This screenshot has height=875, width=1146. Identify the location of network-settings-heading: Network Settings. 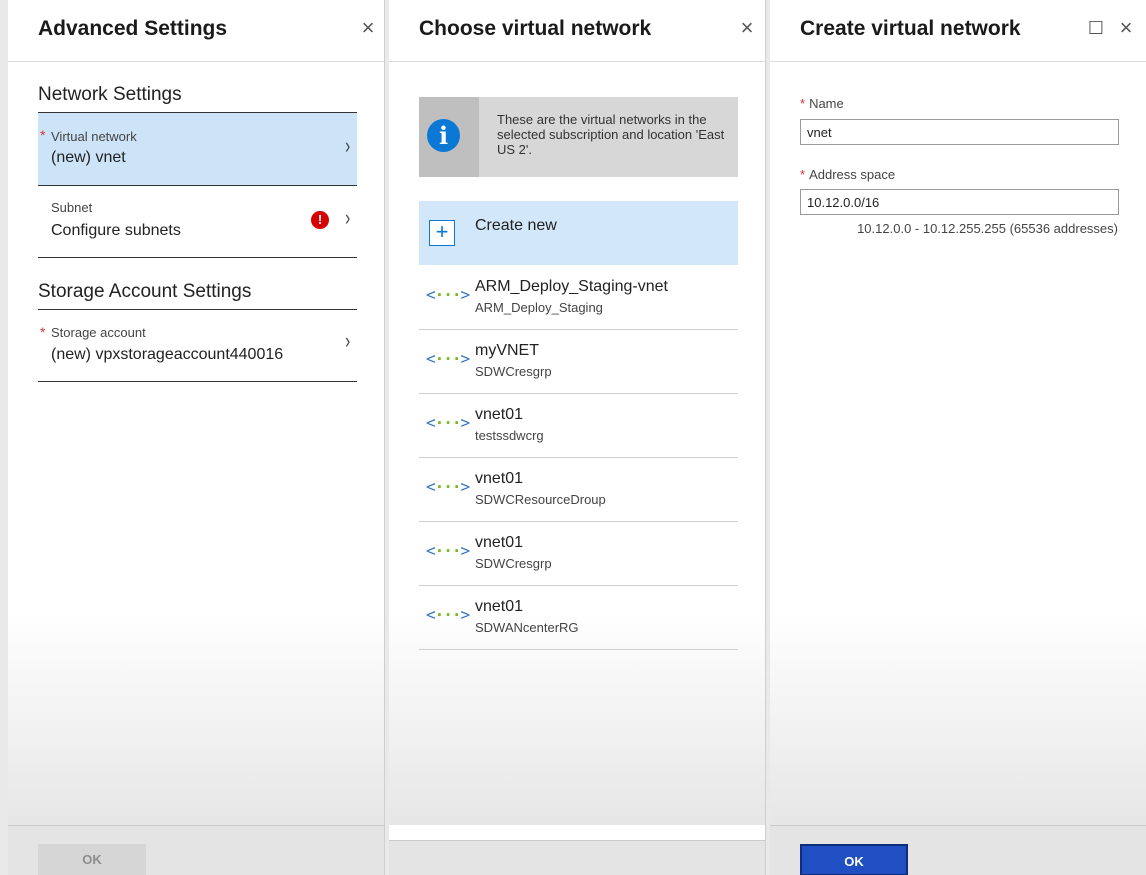
(110, 94).